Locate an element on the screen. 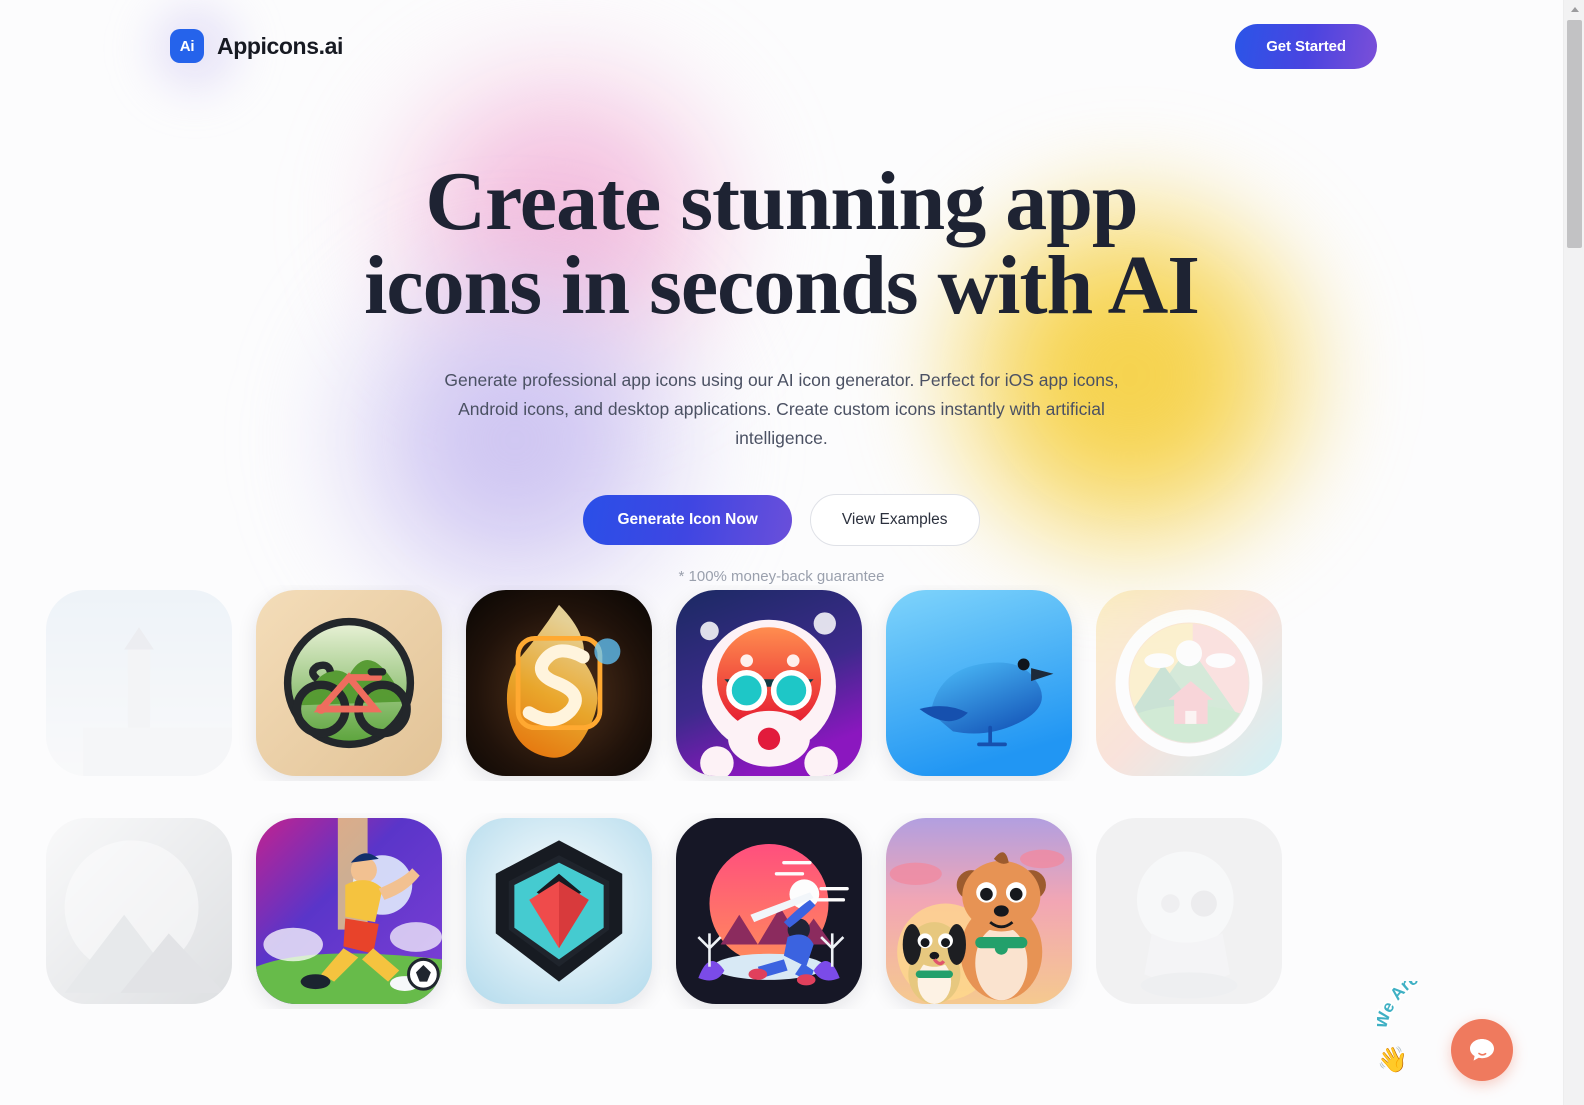 This screenshot has height=1105, width=1584. waving-hand-icon: 👋 is located at coordinates (1393, 1060).